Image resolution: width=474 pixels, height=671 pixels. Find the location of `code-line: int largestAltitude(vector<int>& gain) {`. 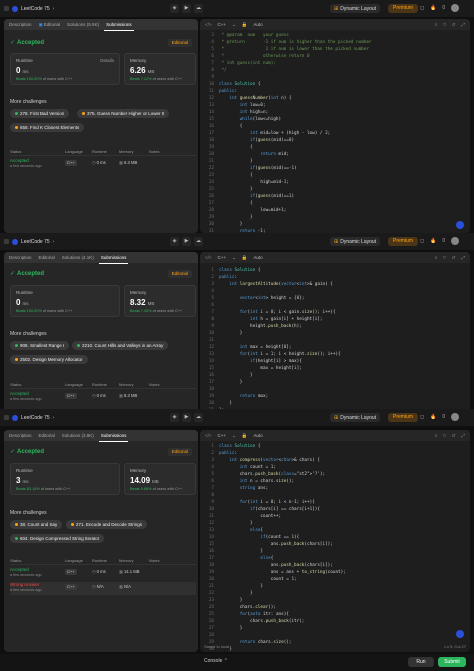

code-line: int largestAltitude(vector<int>& gain) { is located at coordinates (276, 284).